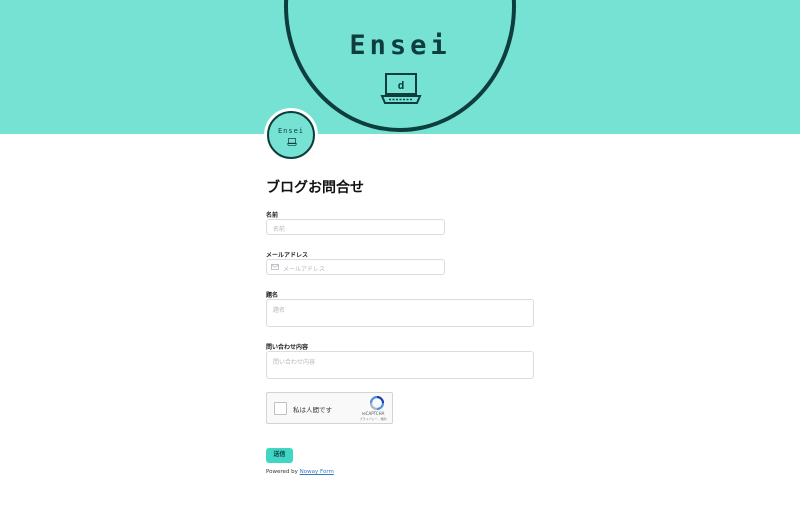 Image resolution: width=800 pixels, height=508 pixels. I want to click on recaptcha-icon, so click(377, 403).